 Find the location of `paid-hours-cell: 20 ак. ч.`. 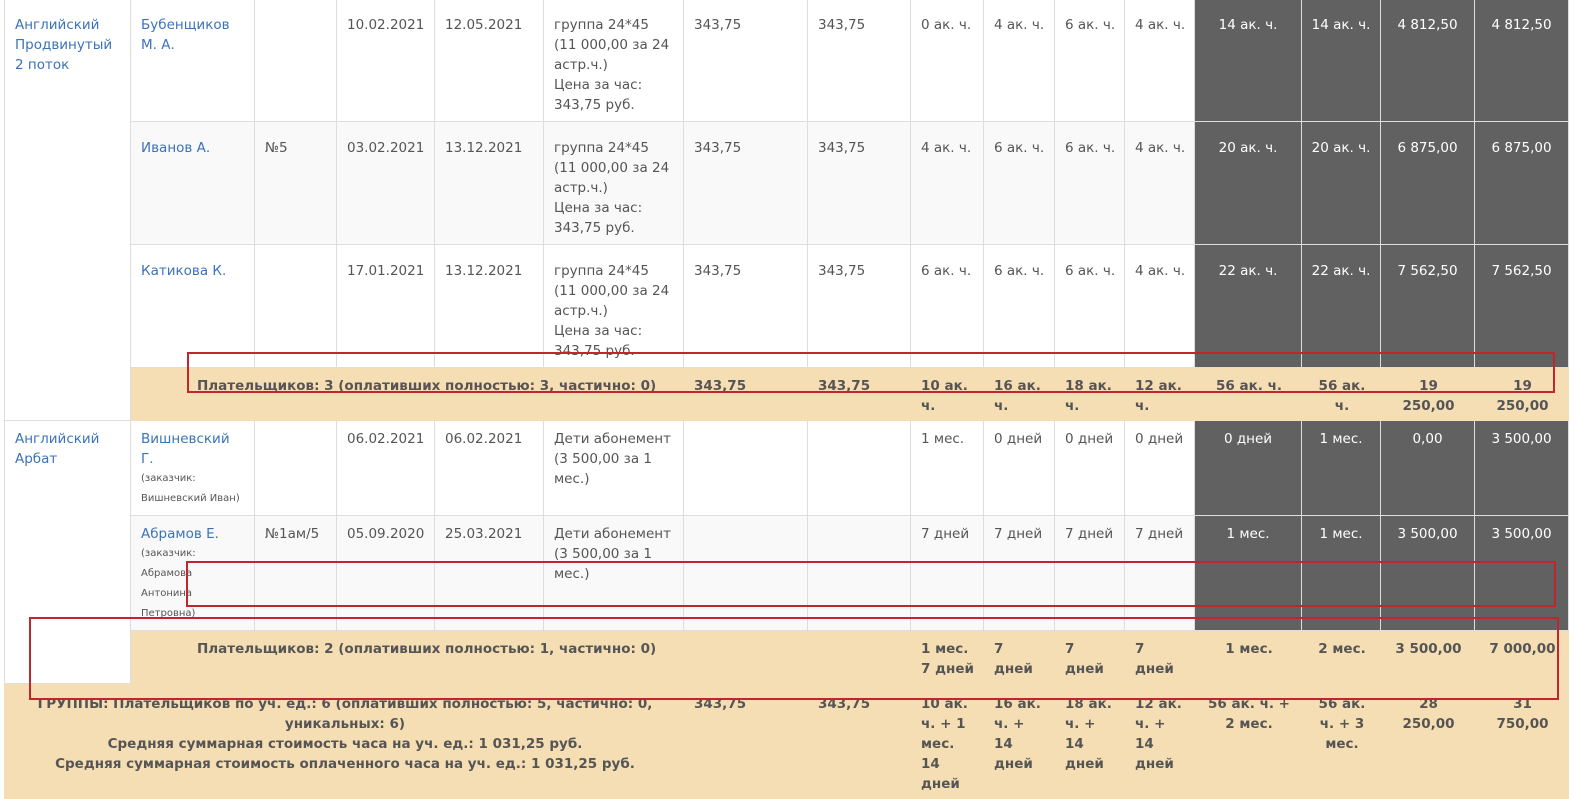

paid-hours-cell: 20 ак. ч. is located at coordinates (1341, 183).